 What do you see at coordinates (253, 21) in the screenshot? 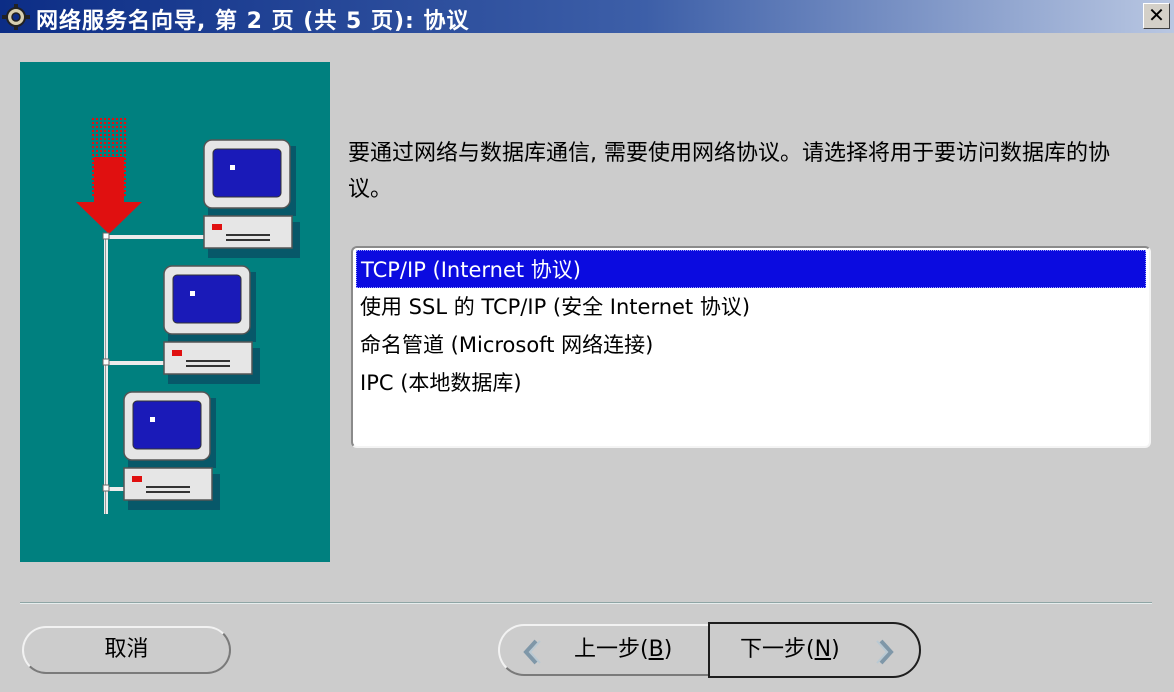
I see `window-title: 网络服务名向导, 第 2 页 (共 5 页): 协议` at bounding box center [253, 21].